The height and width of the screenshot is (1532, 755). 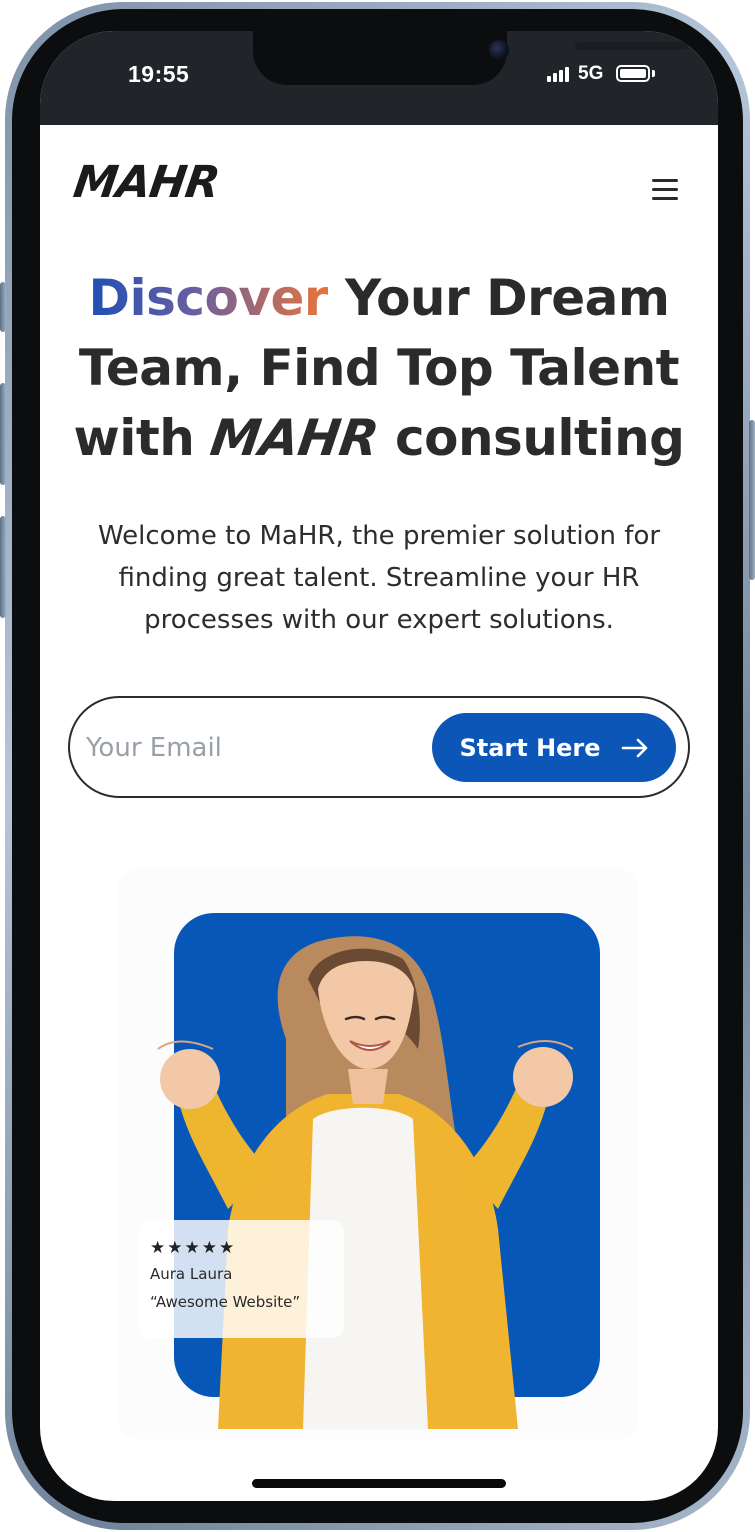 I want to click on side-button-power, so click(x=752, y=500).